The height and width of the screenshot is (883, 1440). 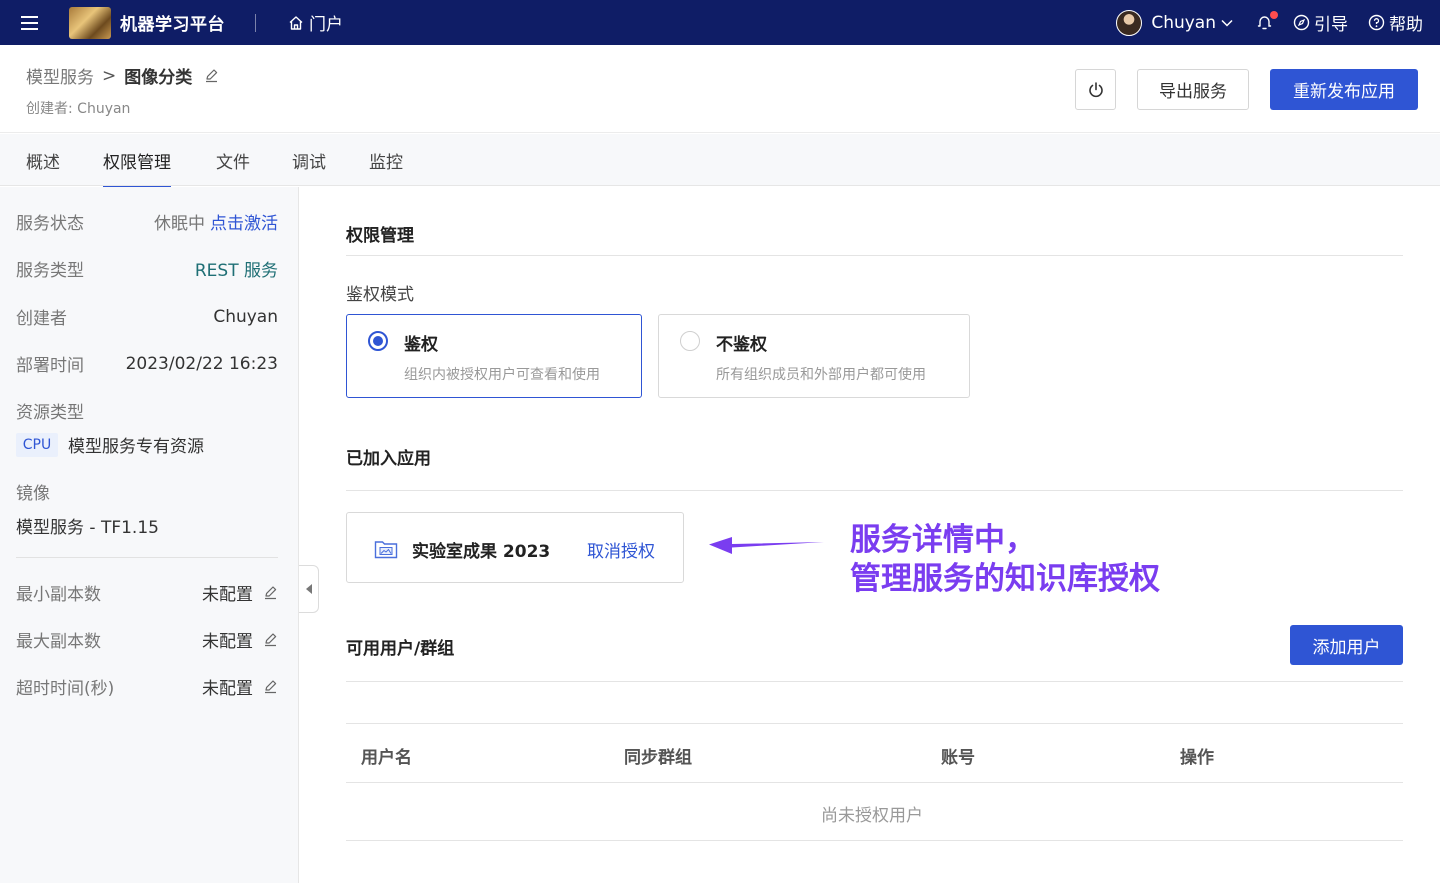 What do you see at coordinates (1227, 23) in the screenshot?
I see `chevron-down-icon` at bounding box center [1227, 23].